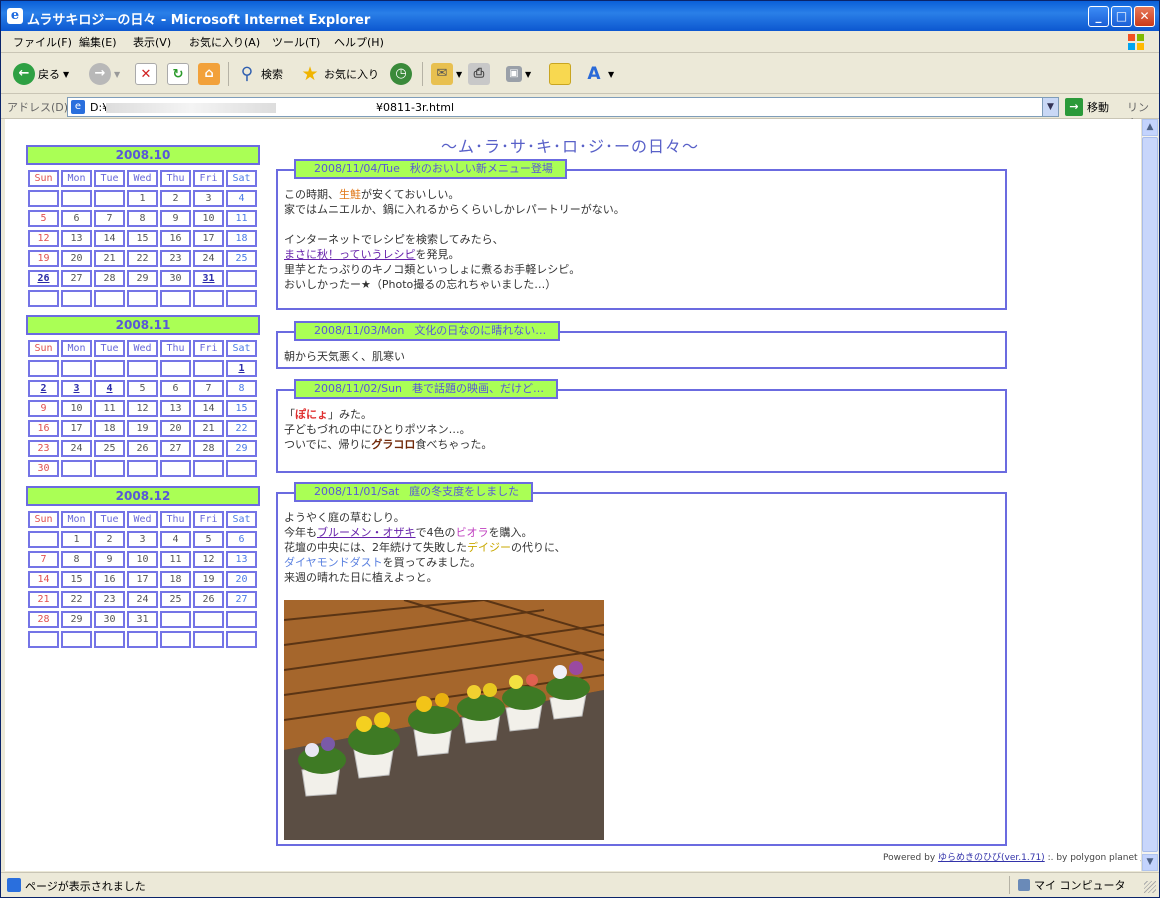  I want to click on menu-favorites: お気に入り(A), so click(224, 42).